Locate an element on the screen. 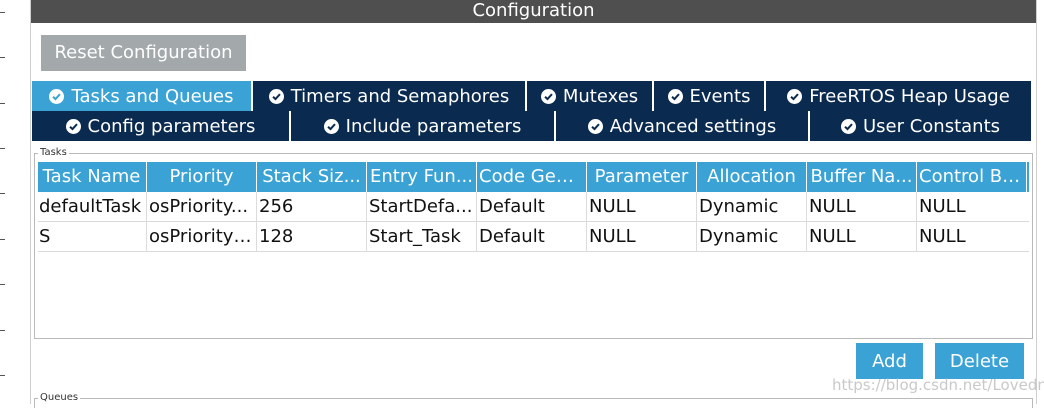 Image resolution: width=1044 pixels, height=408 pixels. tasks-group-legend: Tasks is located at coordinates (53, 152).